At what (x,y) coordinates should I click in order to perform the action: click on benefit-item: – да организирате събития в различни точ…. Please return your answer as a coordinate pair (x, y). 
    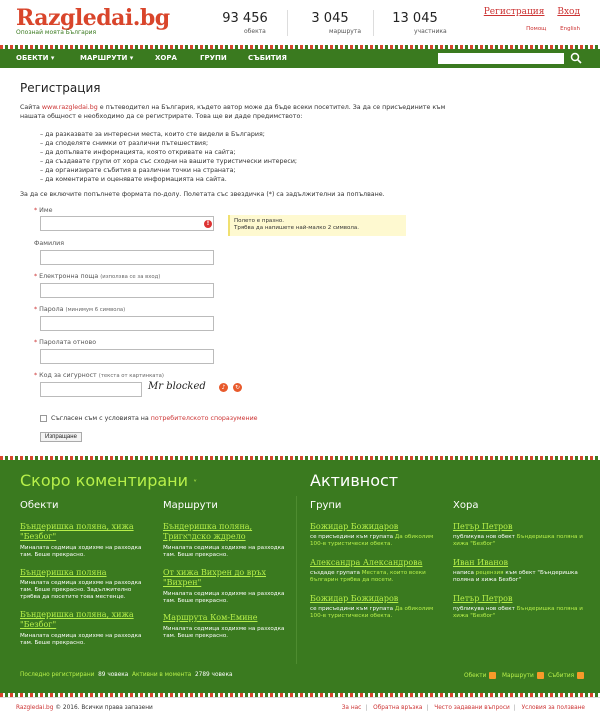
    Looking at the image, I should click on (138, 170).